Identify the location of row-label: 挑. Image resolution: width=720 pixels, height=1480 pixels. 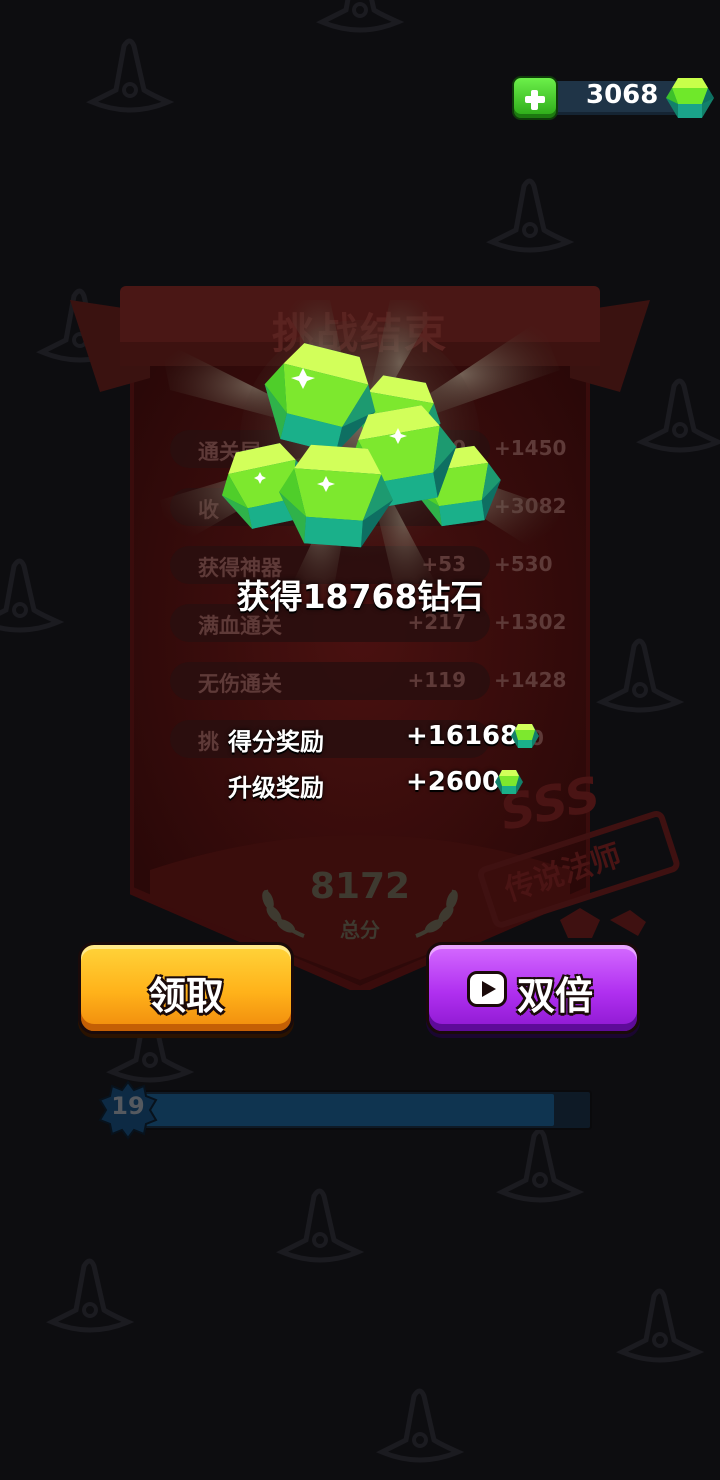
(208, 742).